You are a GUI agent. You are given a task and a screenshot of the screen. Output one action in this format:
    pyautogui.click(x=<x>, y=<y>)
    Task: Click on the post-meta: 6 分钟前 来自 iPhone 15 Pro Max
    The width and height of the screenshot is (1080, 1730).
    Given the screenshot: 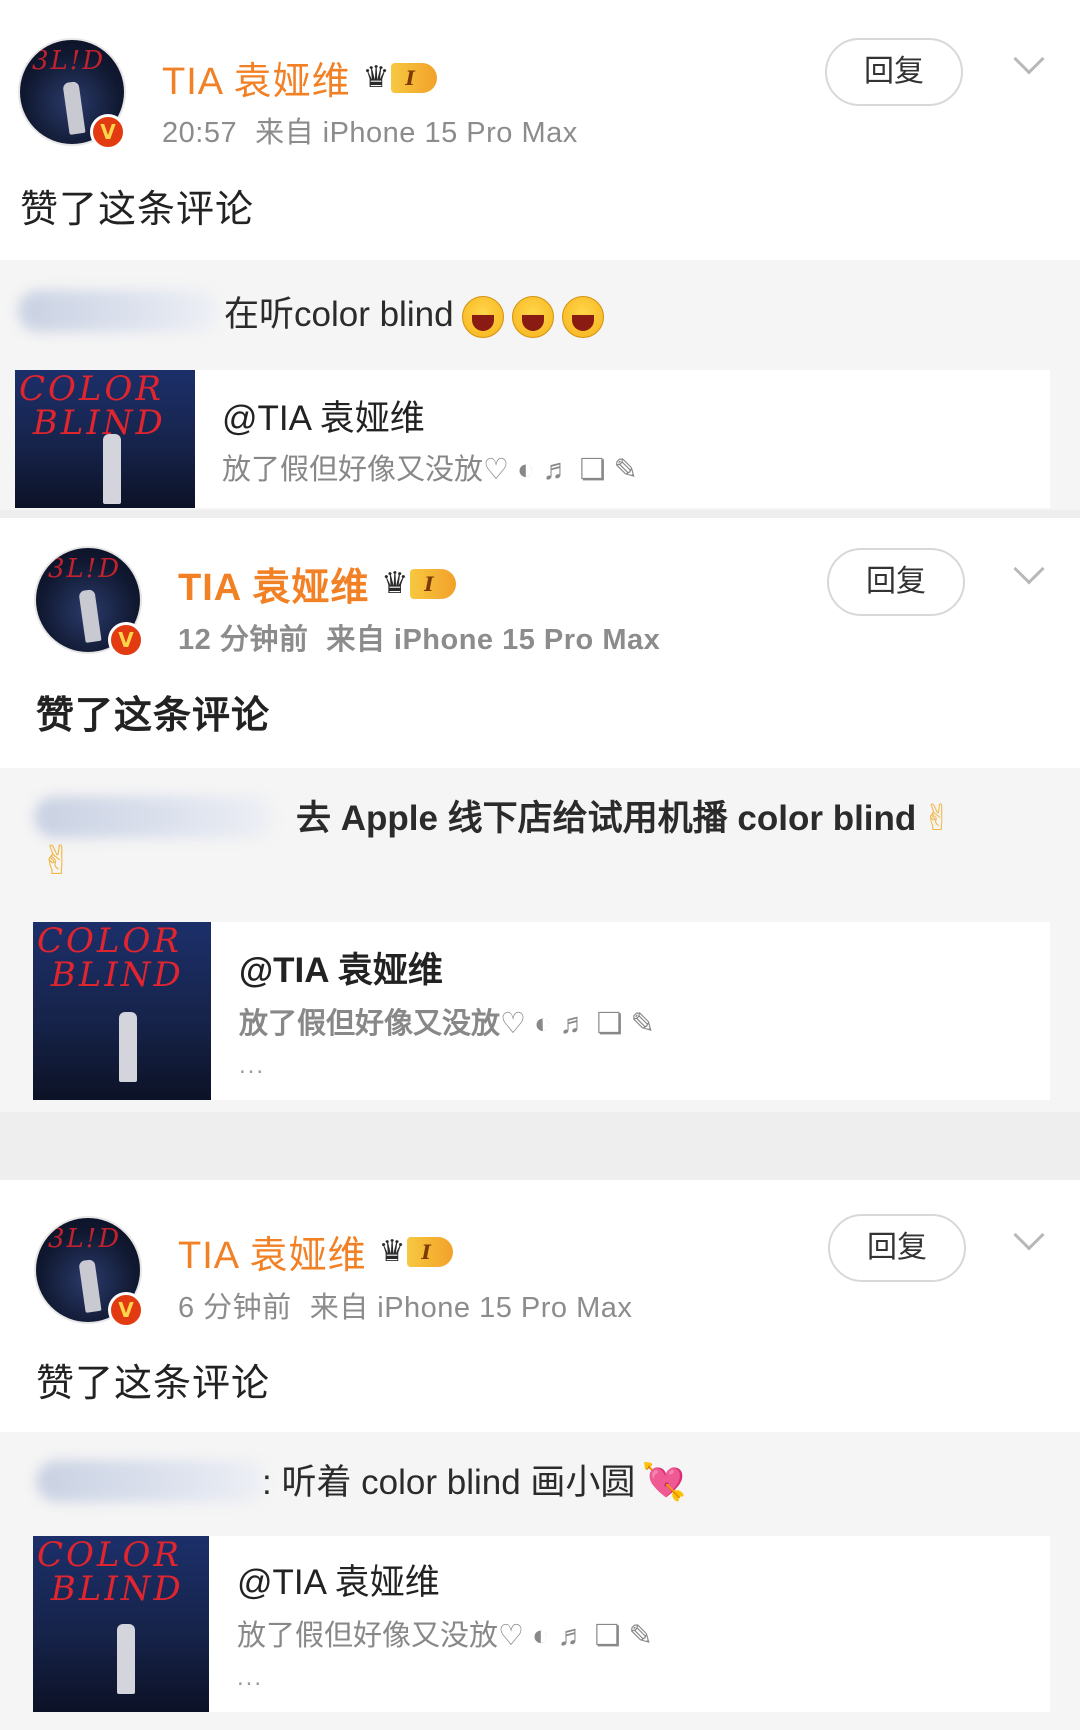 What is the action you would take?
    pyautogui.click(x=405, y=1305)
    